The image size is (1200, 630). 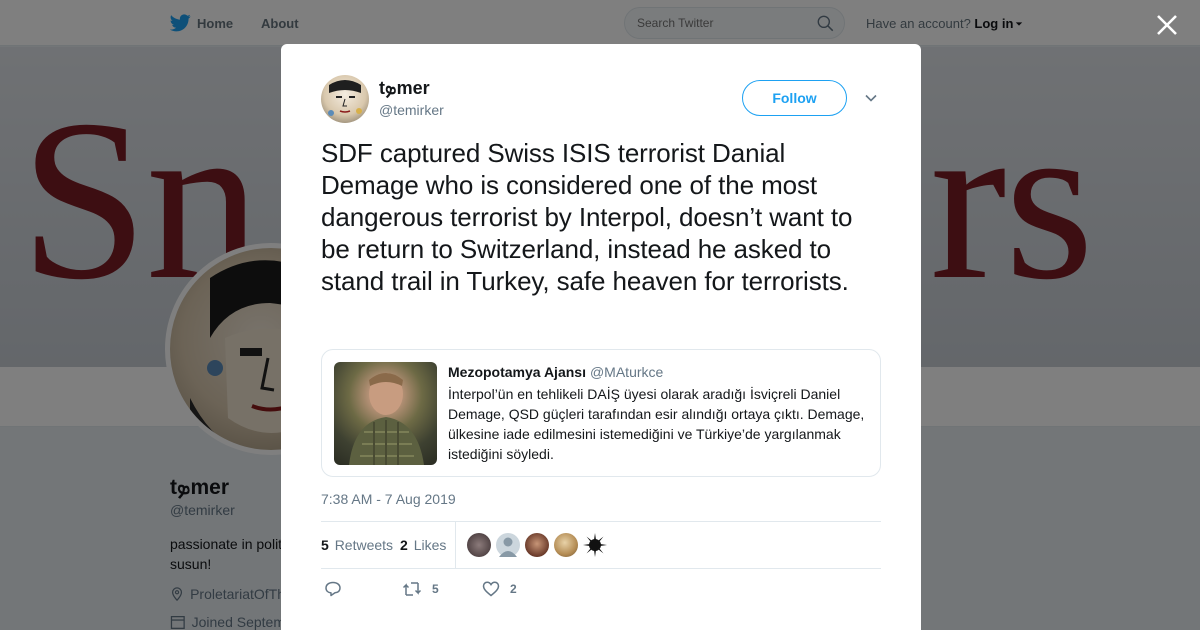 I want to click on quoted-author-handle: @MAturkce, so click(x=626, y=372).